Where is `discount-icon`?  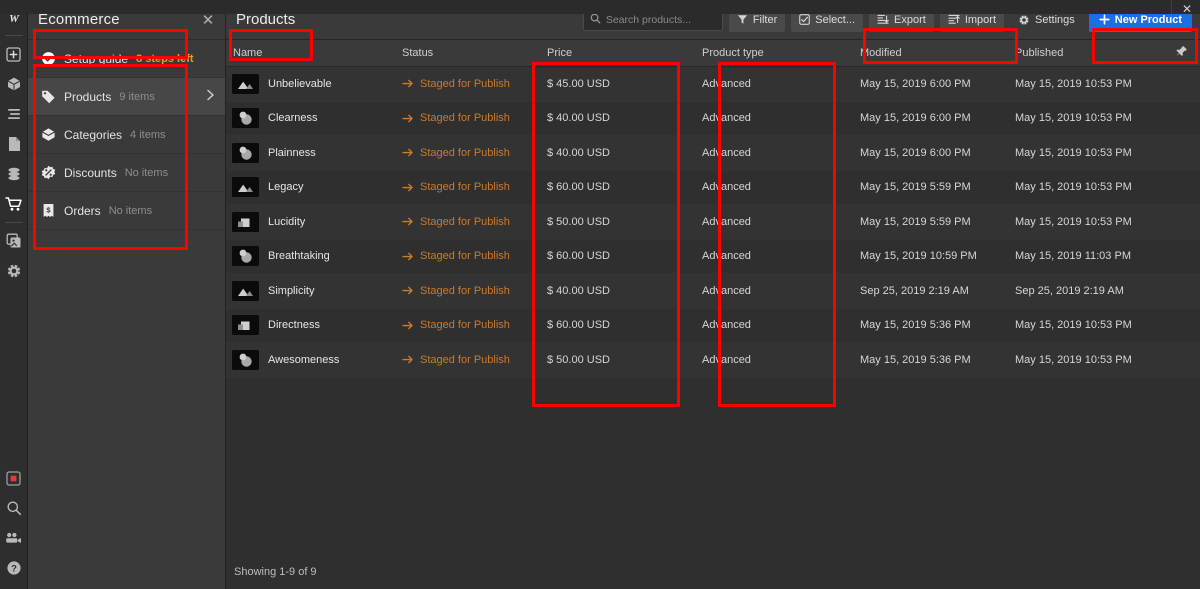
discount-icon is located at coordinates (48, 173).